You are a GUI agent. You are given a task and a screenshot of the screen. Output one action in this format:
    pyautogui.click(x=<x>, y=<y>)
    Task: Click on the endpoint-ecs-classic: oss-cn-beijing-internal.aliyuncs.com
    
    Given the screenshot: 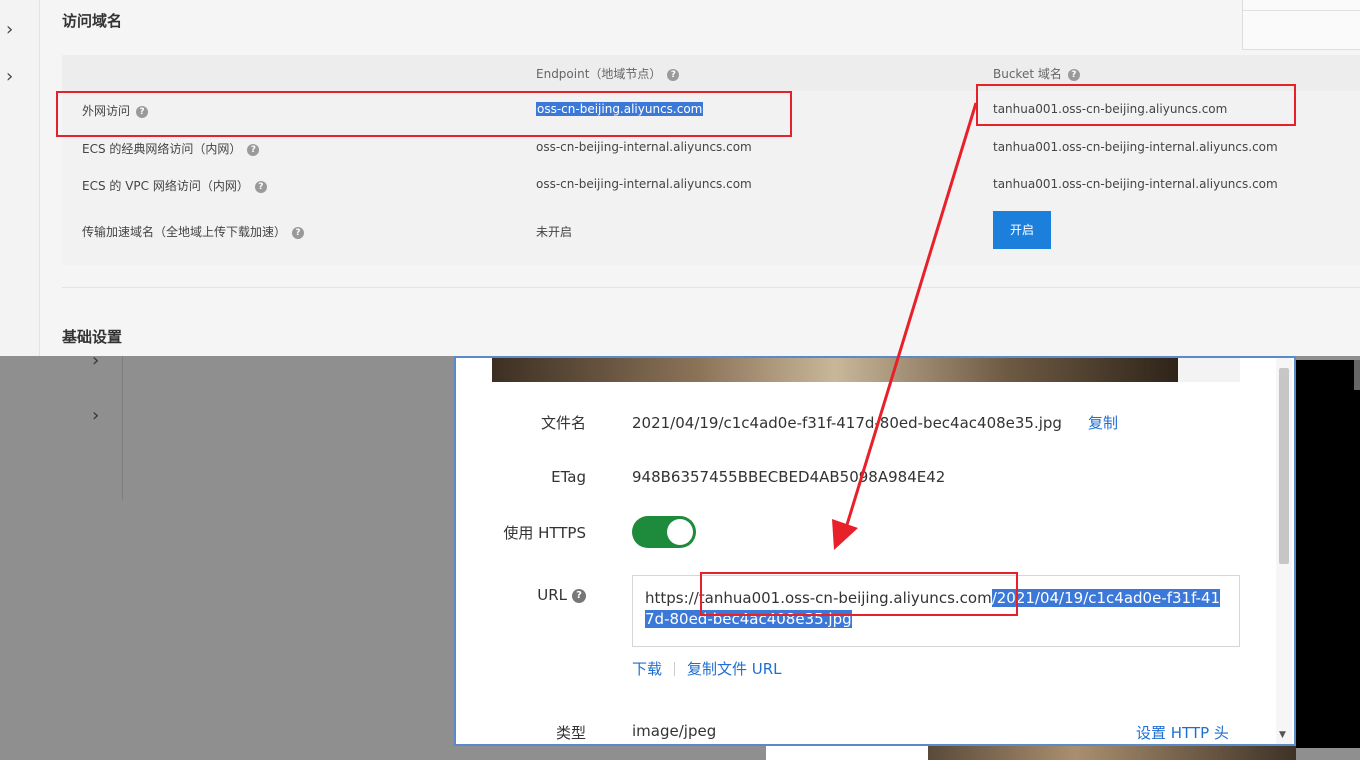 What is the action you would take?
    pyautogui.click(x=644, y=147)
    